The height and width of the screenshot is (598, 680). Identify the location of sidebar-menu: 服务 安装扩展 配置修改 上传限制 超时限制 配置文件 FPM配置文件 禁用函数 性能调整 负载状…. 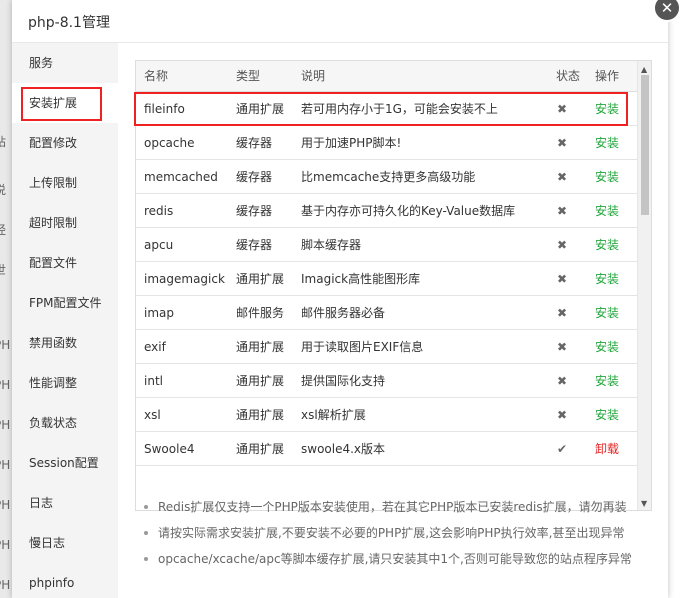
(65, 320).